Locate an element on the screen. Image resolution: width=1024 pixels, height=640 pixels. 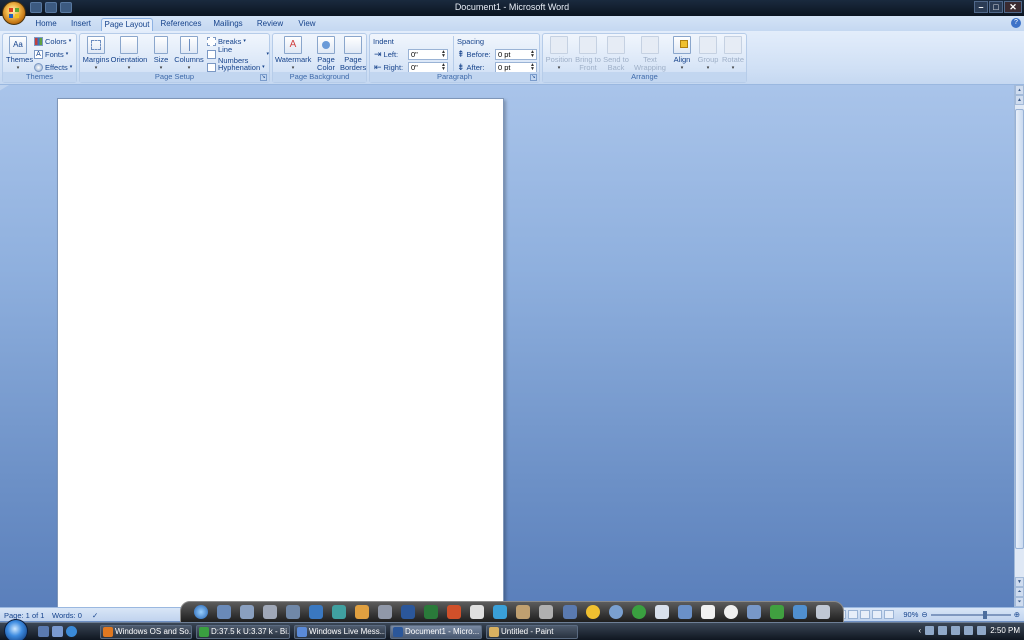
browser-dock-icon is located at coordinates (200, 612).